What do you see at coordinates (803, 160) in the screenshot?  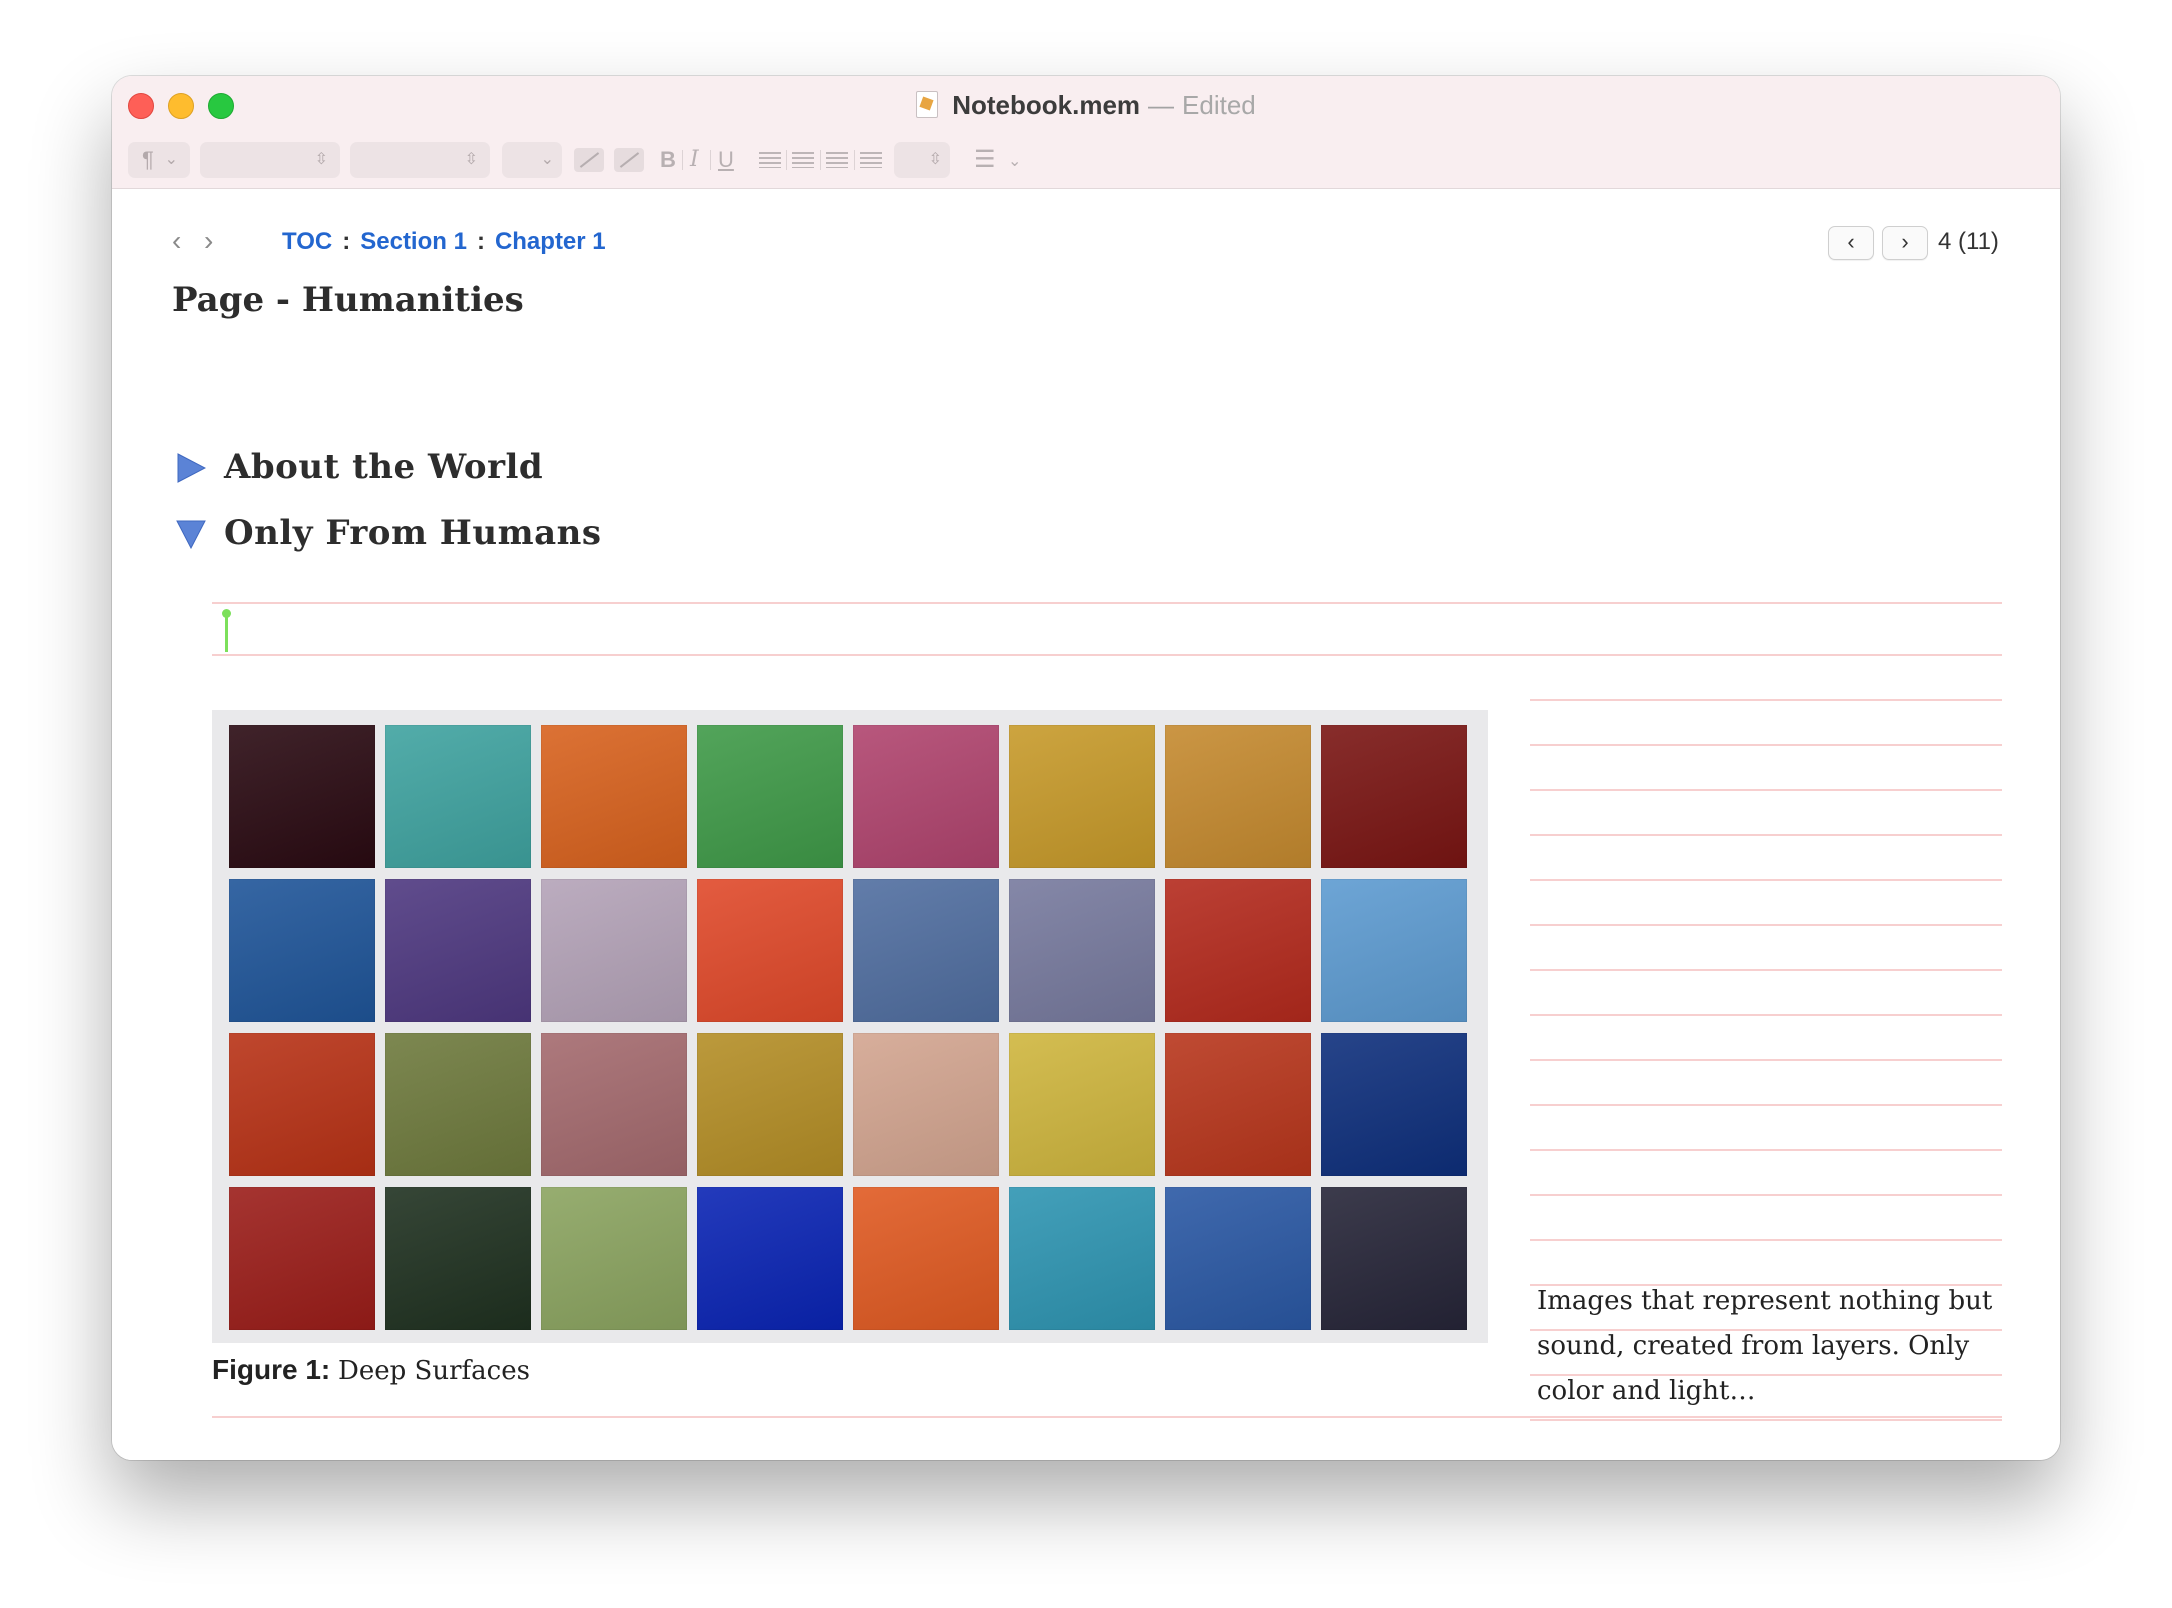 I see `align-center-icon` at bounding box center [803, 160].